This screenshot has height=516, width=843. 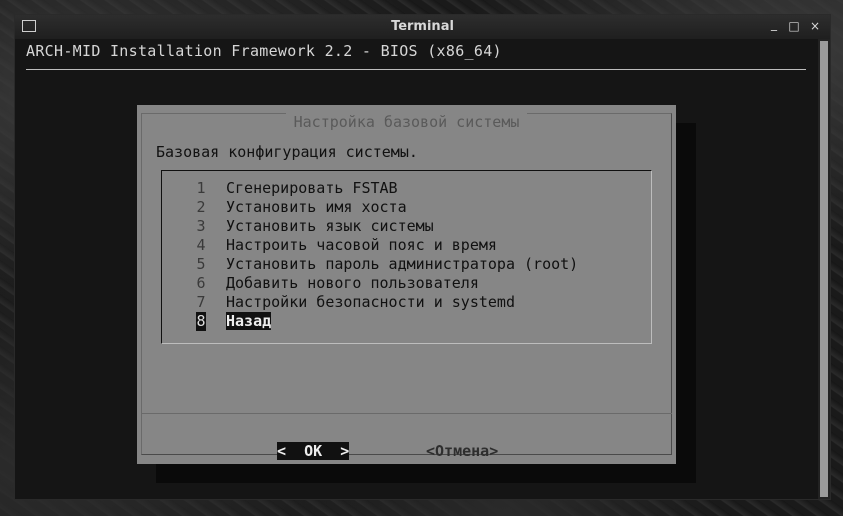 I want to click on menu-item: 6 Добавить нового пользователя, so click(x=387, y=283).